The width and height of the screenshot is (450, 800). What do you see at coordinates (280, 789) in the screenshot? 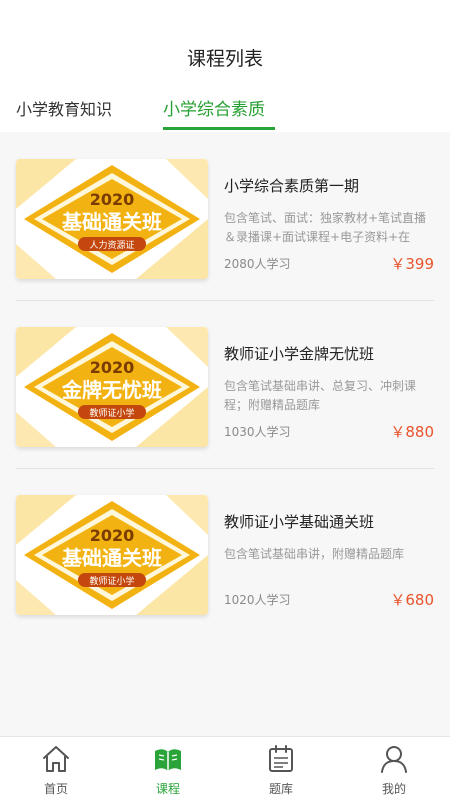
I see `tabbar-label: 题库` at bounding box center [280, 789].